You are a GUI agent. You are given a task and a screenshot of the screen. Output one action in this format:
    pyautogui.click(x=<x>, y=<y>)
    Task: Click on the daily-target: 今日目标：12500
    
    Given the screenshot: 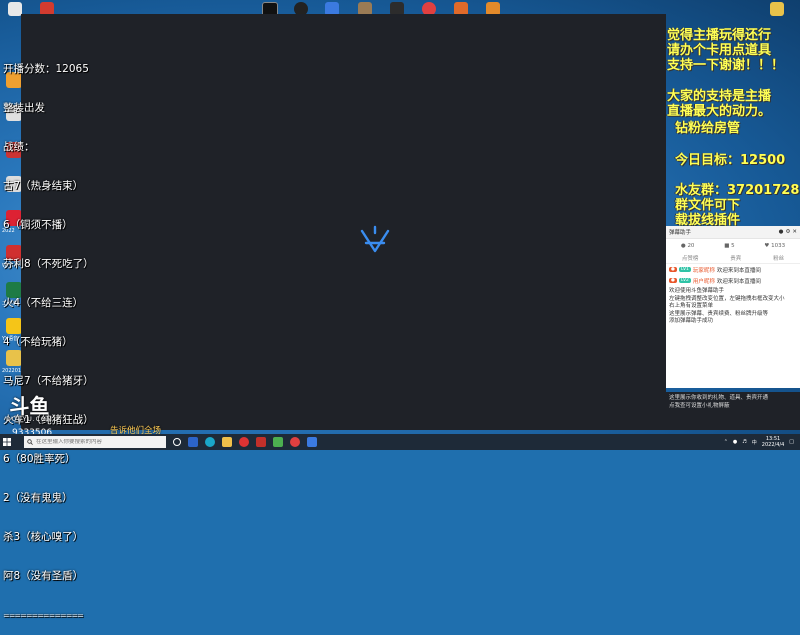 What is the action you would take?
    pyautogui.click(x=730, y=160)
    